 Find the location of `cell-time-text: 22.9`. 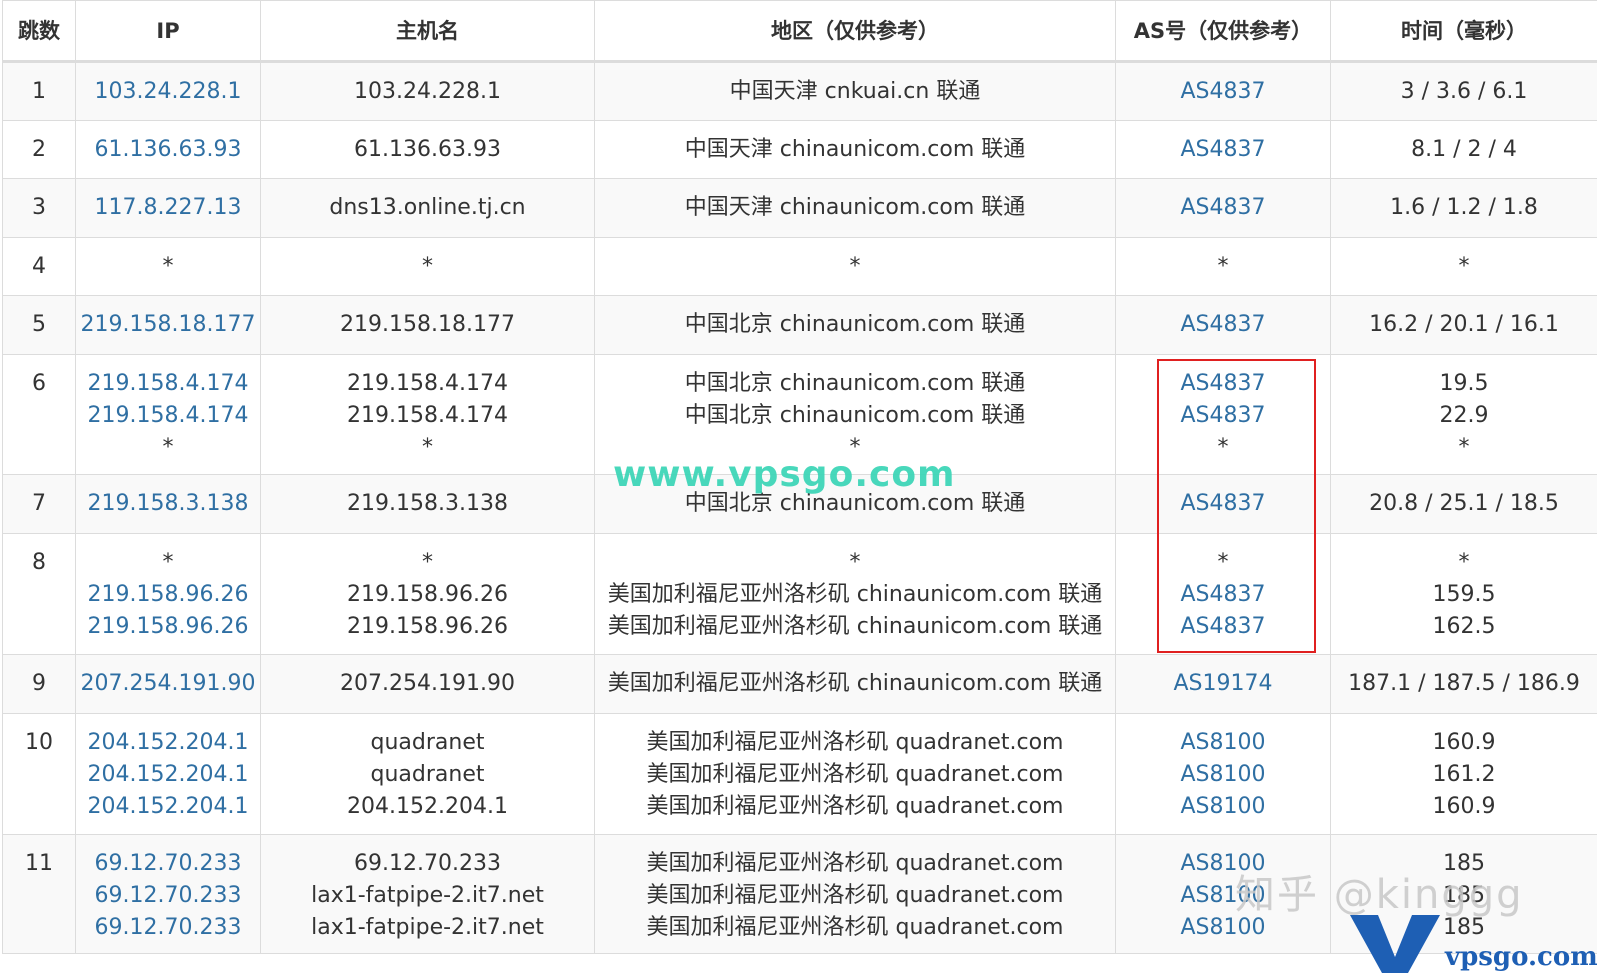

cell-time-text: 22.9 is located at coordinates (1464, 415).